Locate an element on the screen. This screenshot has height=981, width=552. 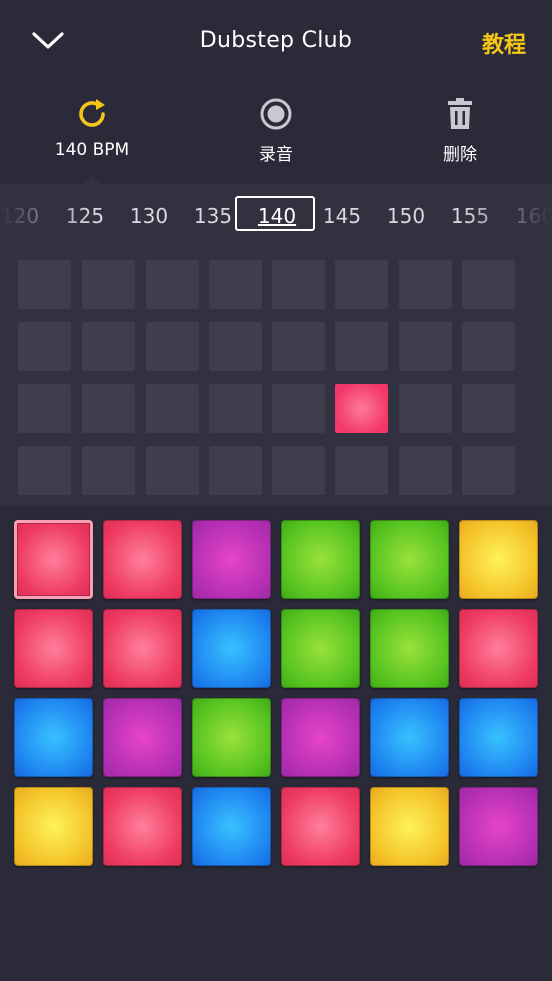
trash-icon is located at coordinates (460, 113).